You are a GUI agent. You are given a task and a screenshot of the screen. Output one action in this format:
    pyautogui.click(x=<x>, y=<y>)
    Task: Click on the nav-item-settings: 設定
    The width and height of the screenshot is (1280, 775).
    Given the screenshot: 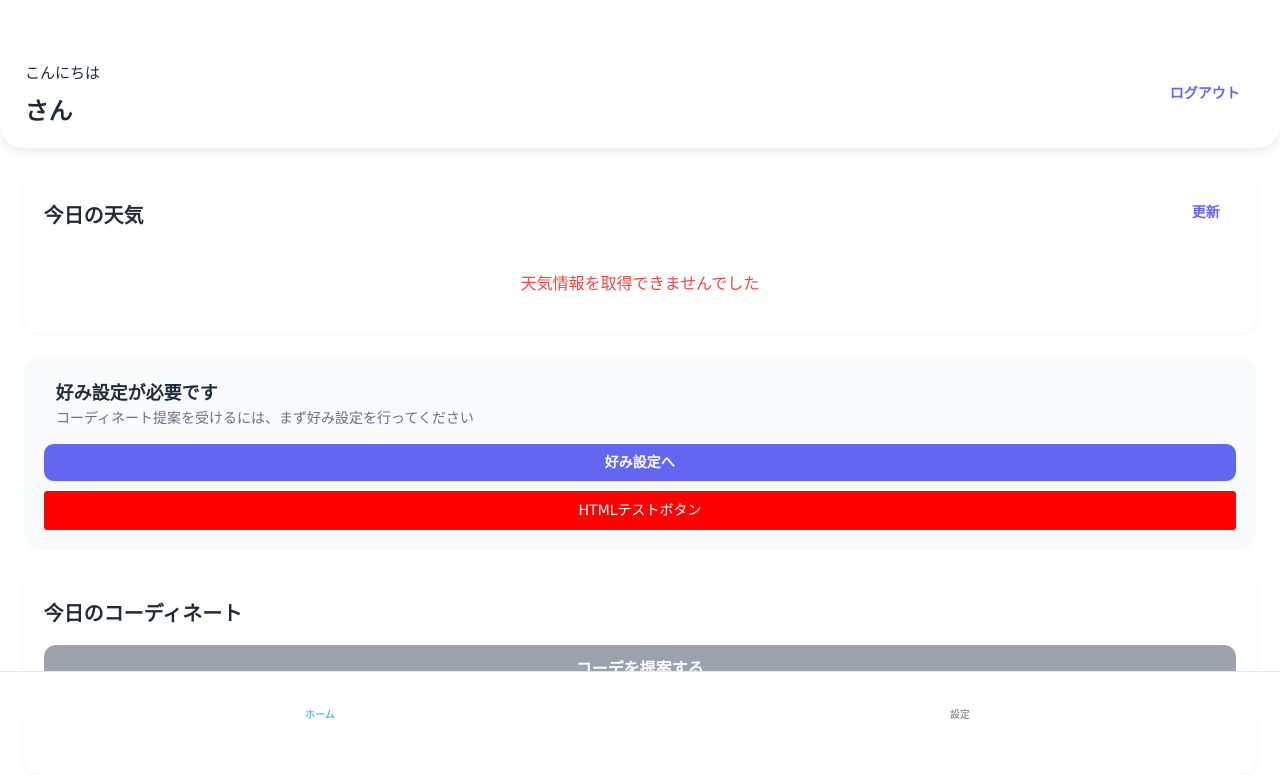 What is the action you would take?
    pyautogui.click(x=960, y=713)
    